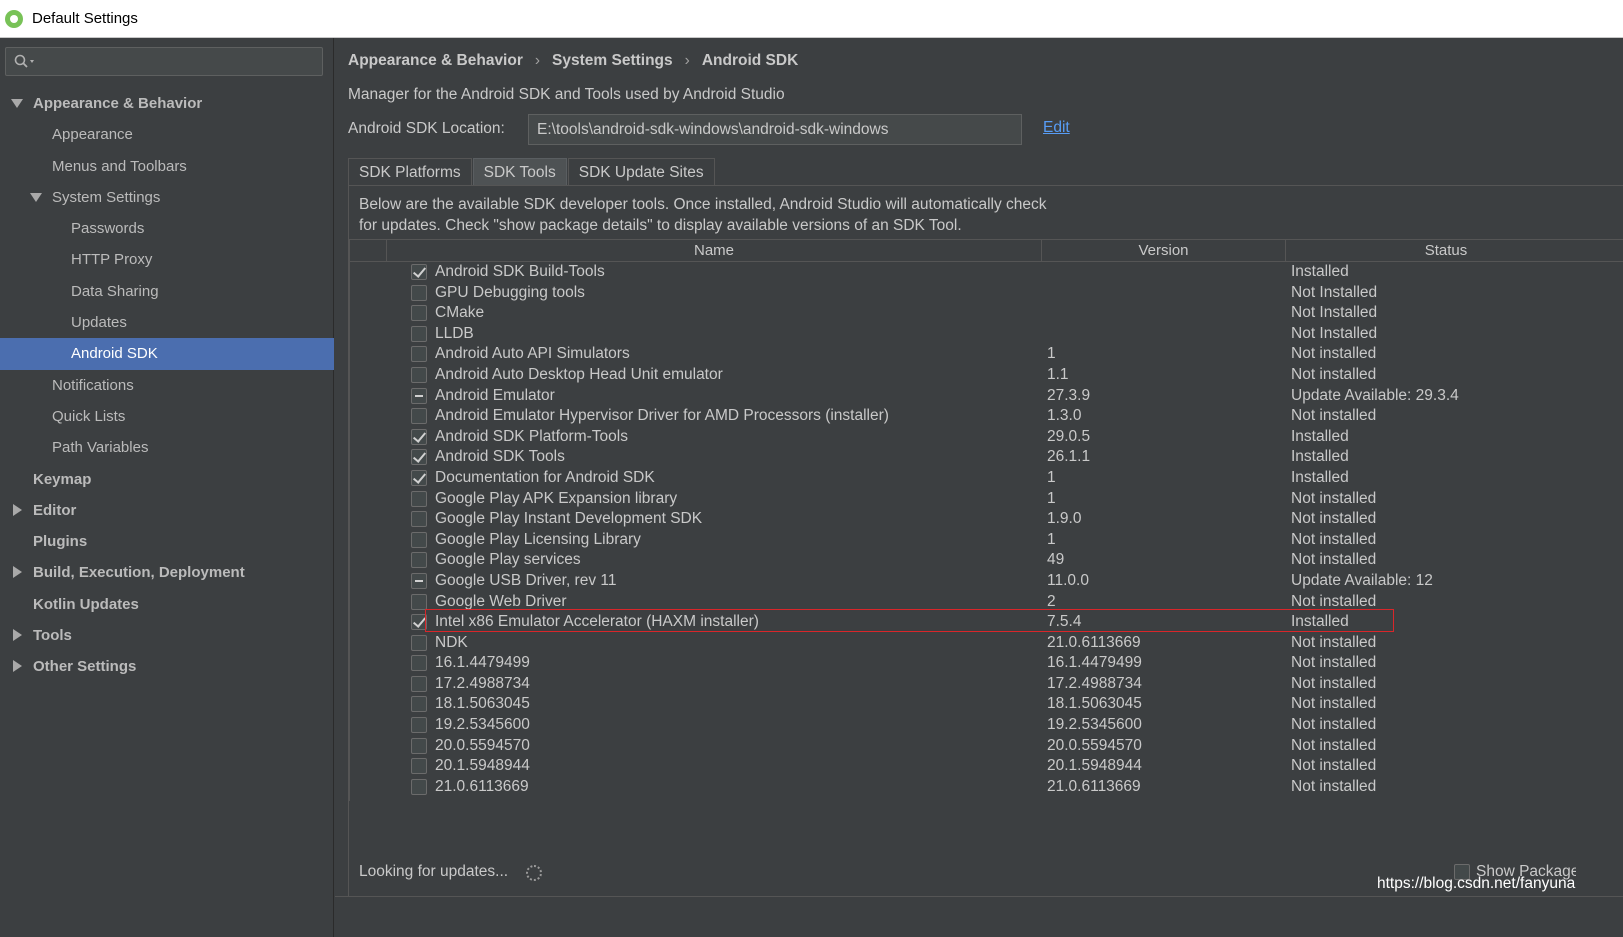 This screenshot has width=1623, height=937. What do you see at coordinates (482, 683) in the screenshot?
I see `row-name: 17.2.4988734` at bounding box center [482, 683].